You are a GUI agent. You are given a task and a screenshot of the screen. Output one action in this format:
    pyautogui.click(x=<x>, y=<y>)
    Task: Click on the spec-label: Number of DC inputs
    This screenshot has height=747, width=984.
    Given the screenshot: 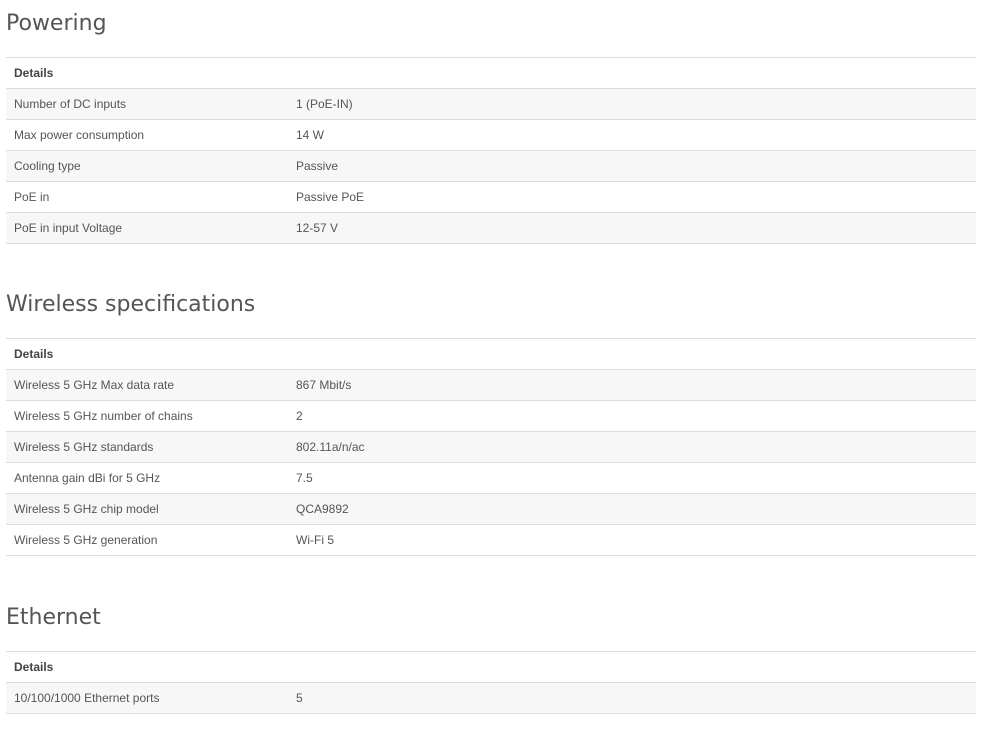 What is the action you would take?
    pyautogui.click(x=151, y=104)
    